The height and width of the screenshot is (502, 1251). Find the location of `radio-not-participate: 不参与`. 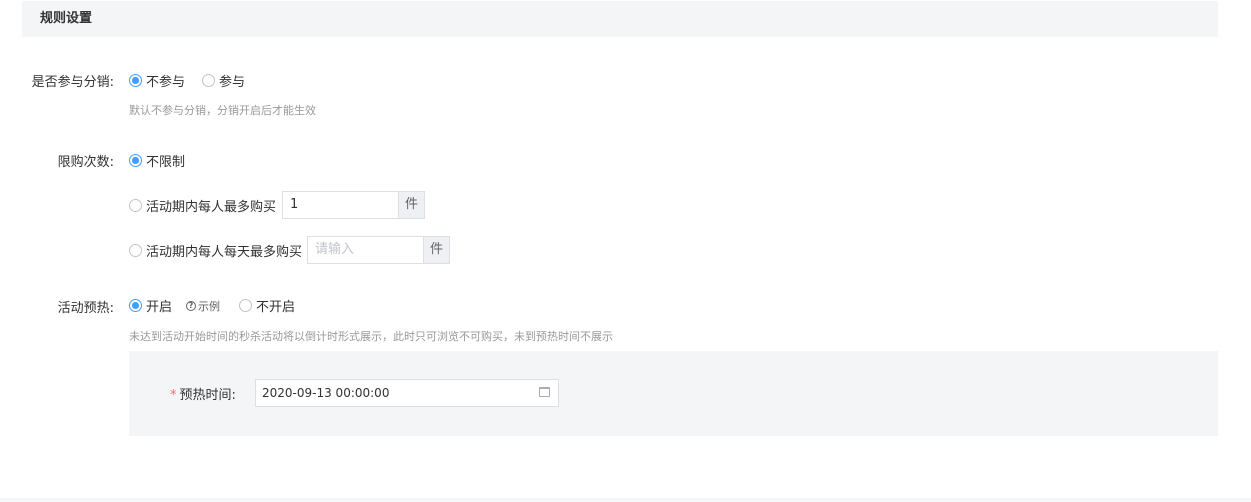

radio-not-participate: 不参与 is located at coordinates (157, 80).